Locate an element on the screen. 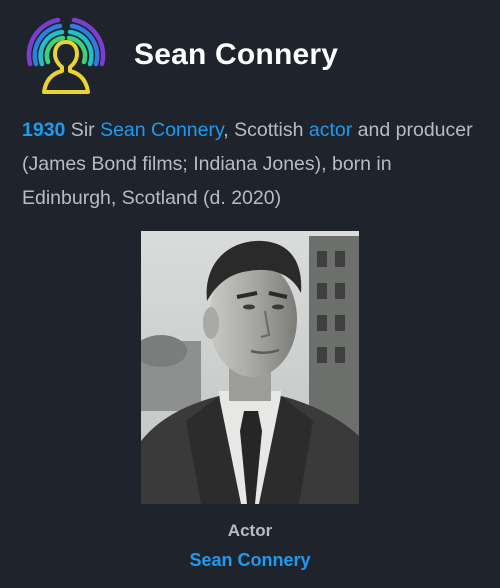  header: Sean Connery is located at coordinates (252, 58).